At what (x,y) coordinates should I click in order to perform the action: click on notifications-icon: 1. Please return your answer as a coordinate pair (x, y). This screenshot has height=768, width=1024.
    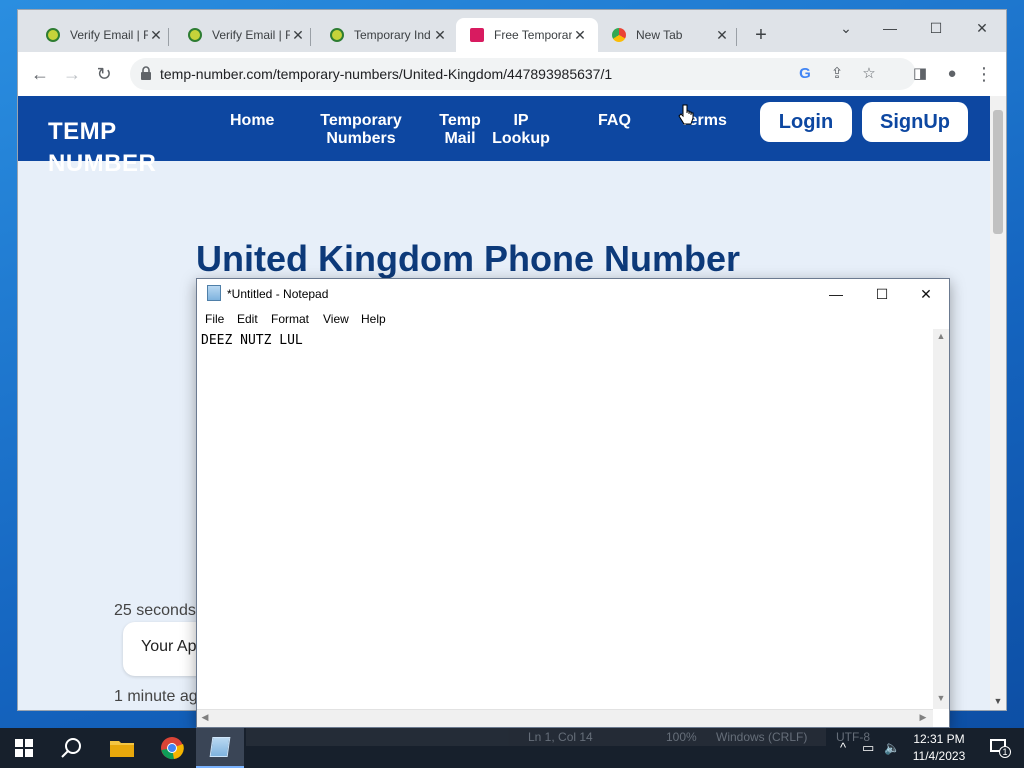
    Looking at the image, I should click on (1000, 748).